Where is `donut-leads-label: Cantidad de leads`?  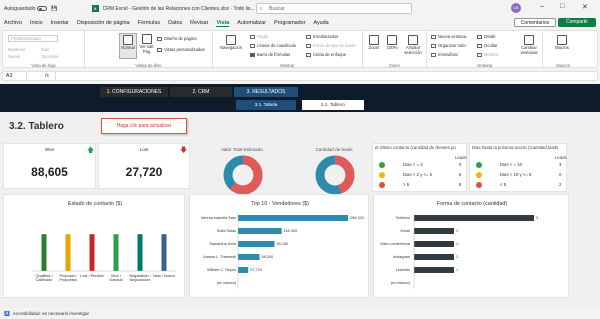
donut-leads-label: Cantidad de leads is located at coordinates (334, 149).